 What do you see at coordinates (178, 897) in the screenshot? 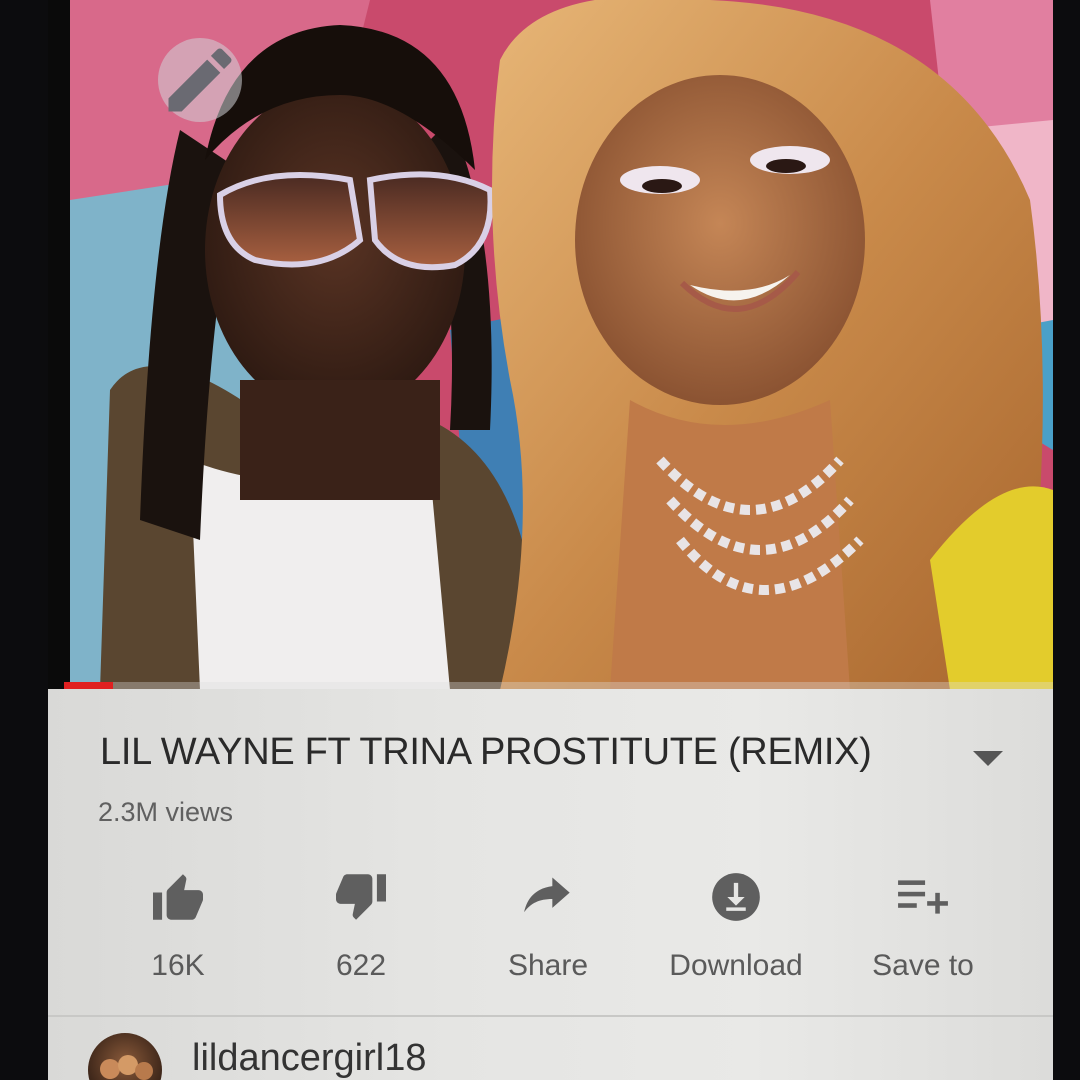
I see `thumbs-up-icon` at bounding box center [178, 897].